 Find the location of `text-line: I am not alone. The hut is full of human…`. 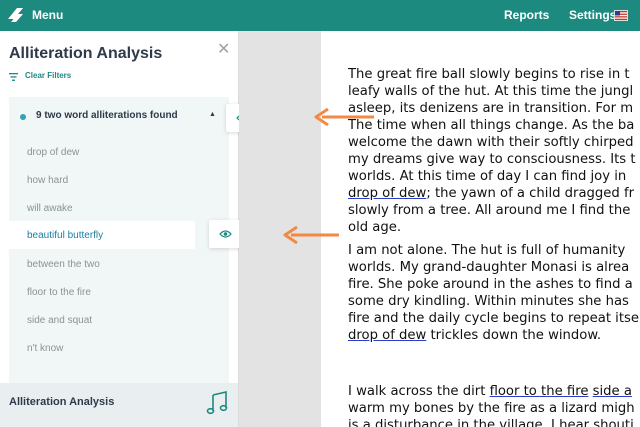

text-line: I am not alone. The hut is full of human… is located at coordinates (487, 250).